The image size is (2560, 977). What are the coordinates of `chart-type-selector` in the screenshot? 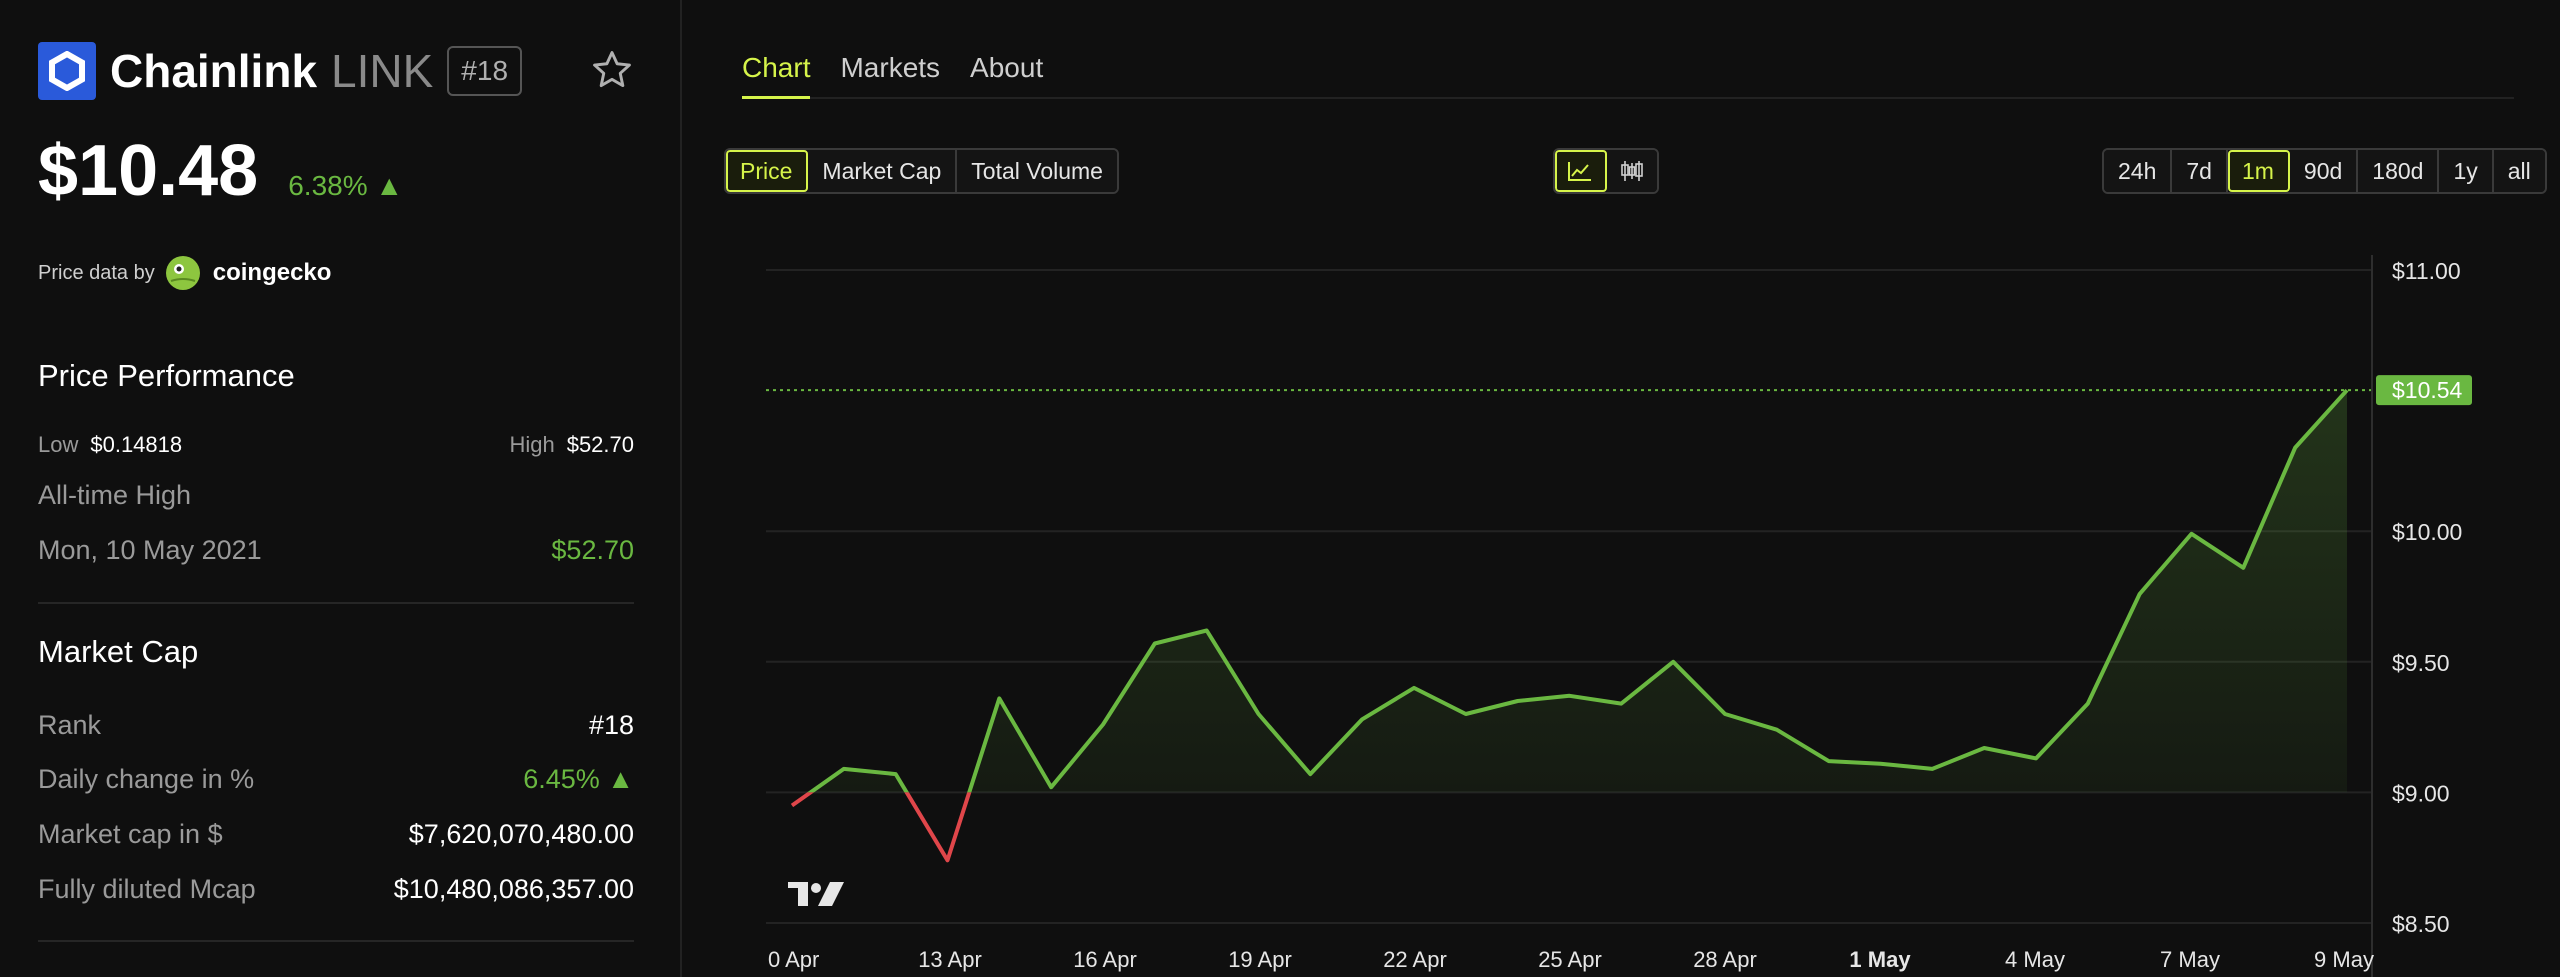 It's located at (1606, 171).